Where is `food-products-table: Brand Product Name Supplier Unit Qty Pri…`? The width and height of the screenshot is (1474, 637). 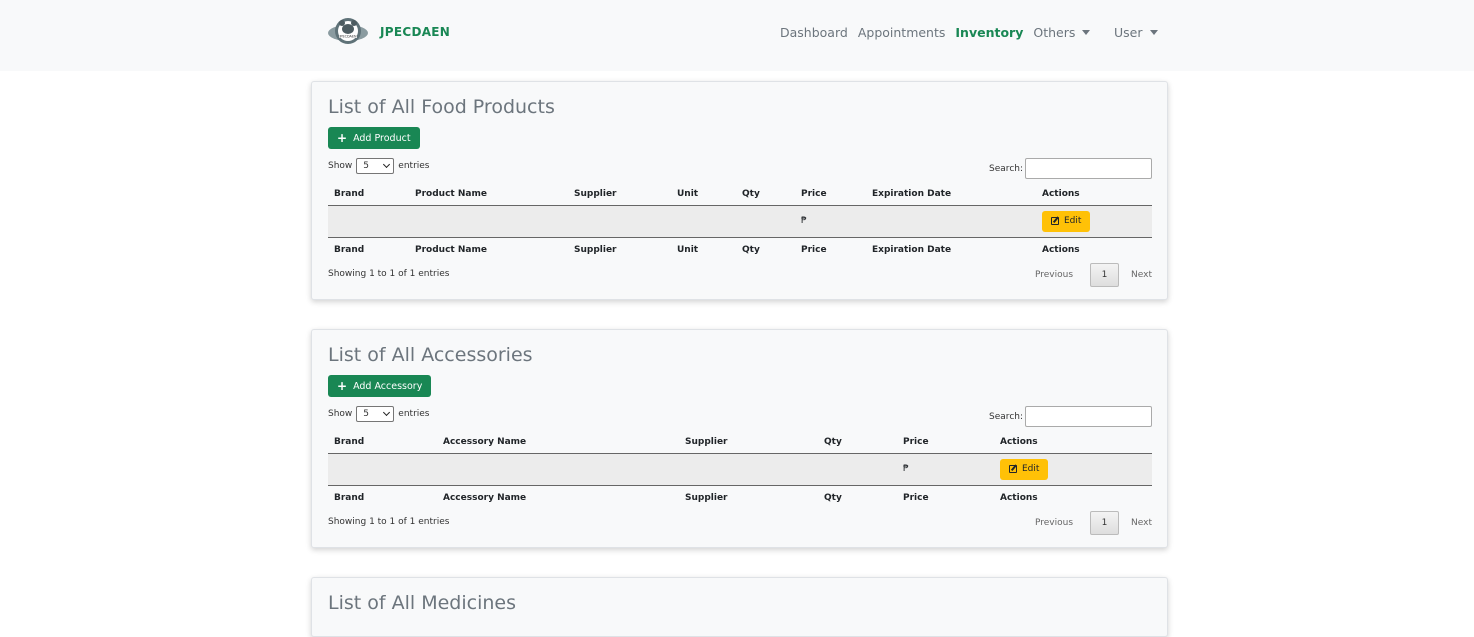
food-products-table: Brand Product Name Supplier Unit Qty Pri… is located at coordinates (740, 223).